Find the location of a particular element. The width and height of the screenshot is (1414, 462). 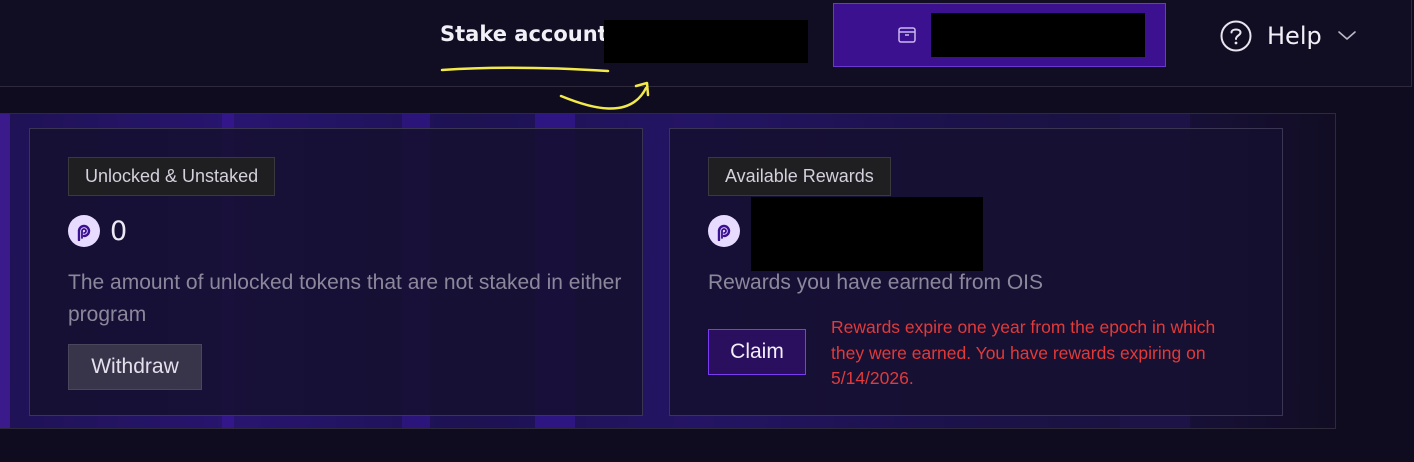

wallet-button is located at coordinates (999, 35).